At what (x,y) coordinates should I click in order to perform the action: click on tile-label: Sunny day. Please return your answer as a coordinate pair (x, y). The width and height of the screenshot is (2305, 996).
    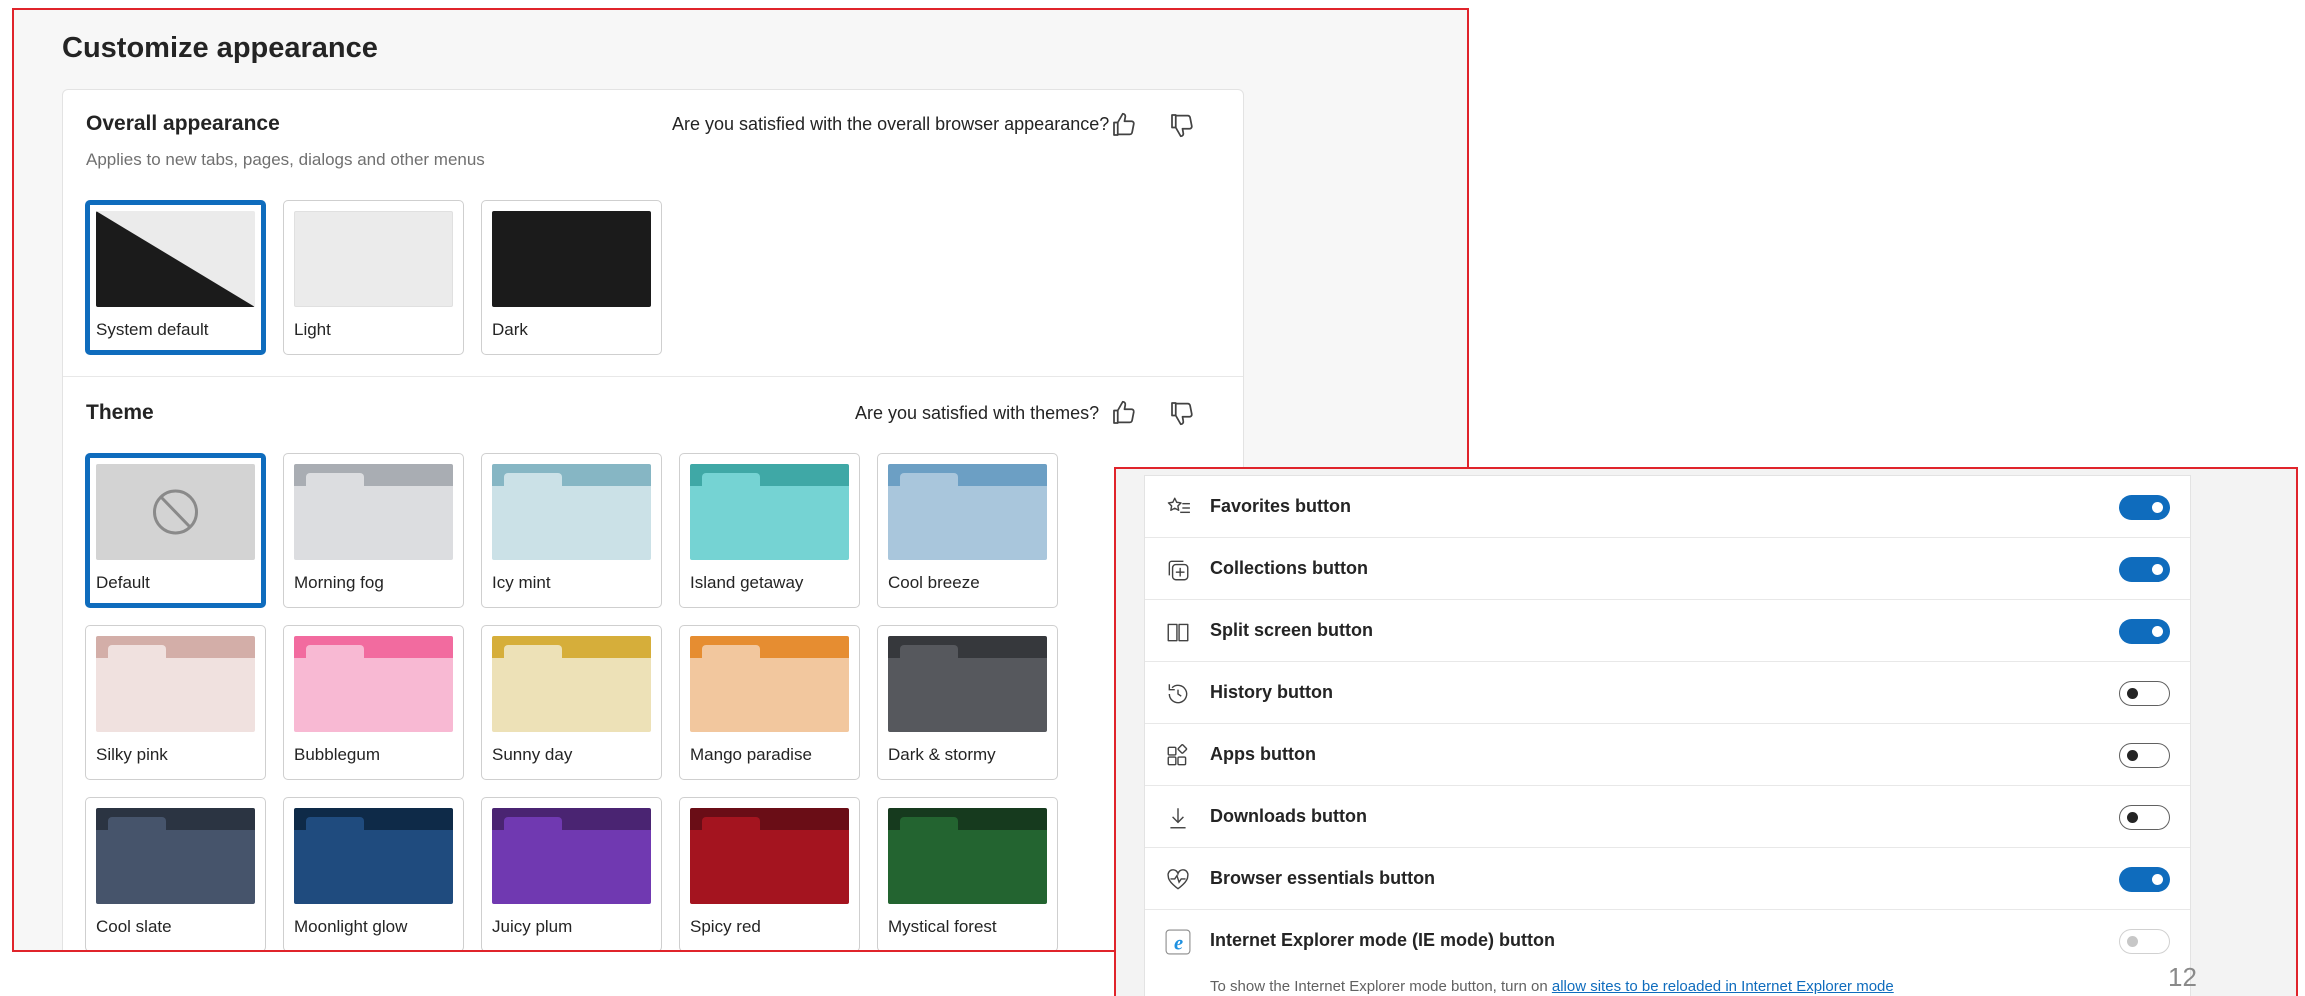
    Looking at the image, I should click on (532, 754).